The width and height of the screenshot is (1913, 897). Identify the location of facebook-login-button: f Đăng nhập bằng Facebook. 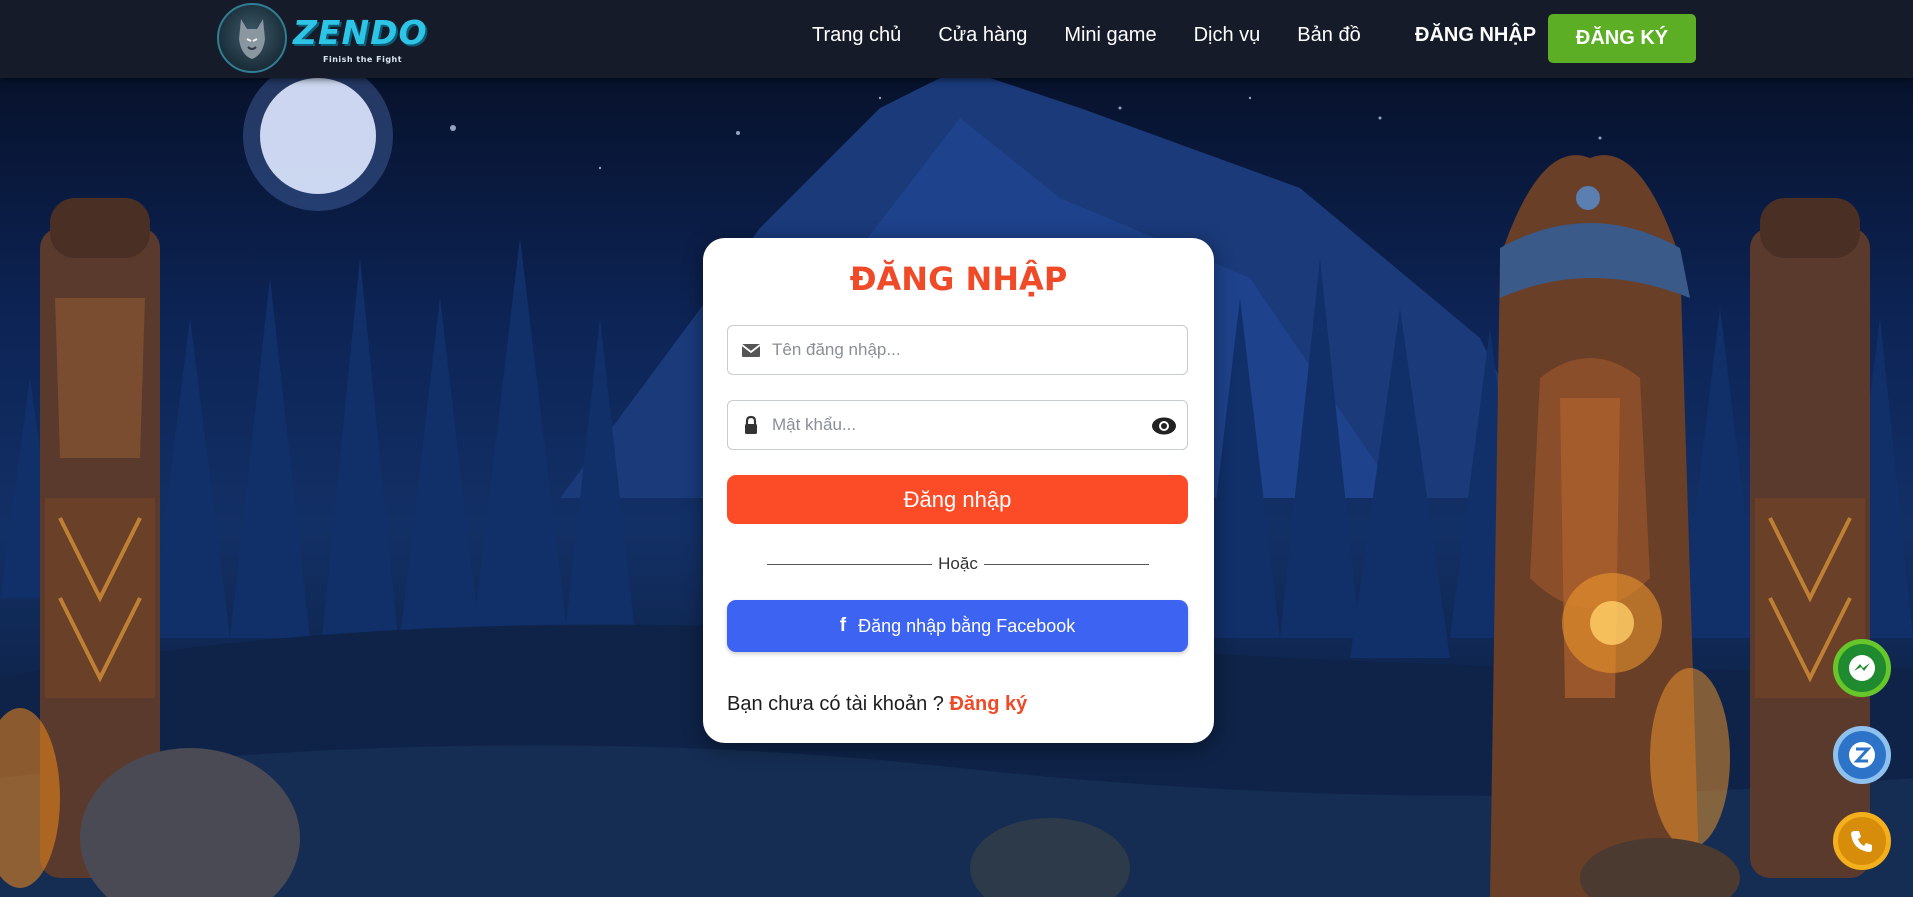
(957, 626).